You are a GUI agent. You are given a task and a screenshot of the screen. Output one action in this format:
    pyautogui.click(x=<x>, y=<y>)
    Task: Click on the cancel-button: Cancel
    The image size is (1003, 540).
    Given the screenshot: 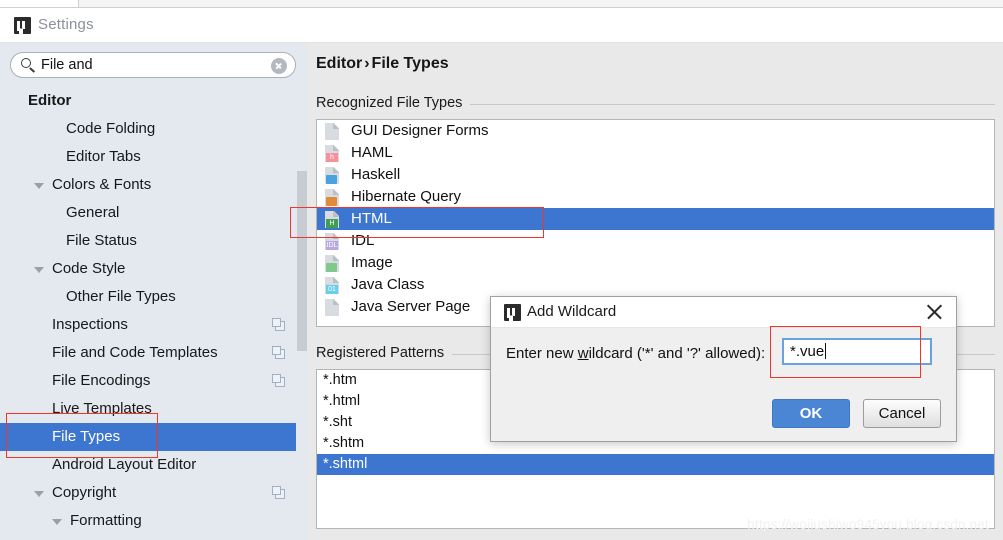 What is the action you would take?
    pyautogui.click(x=902, y=413)
    